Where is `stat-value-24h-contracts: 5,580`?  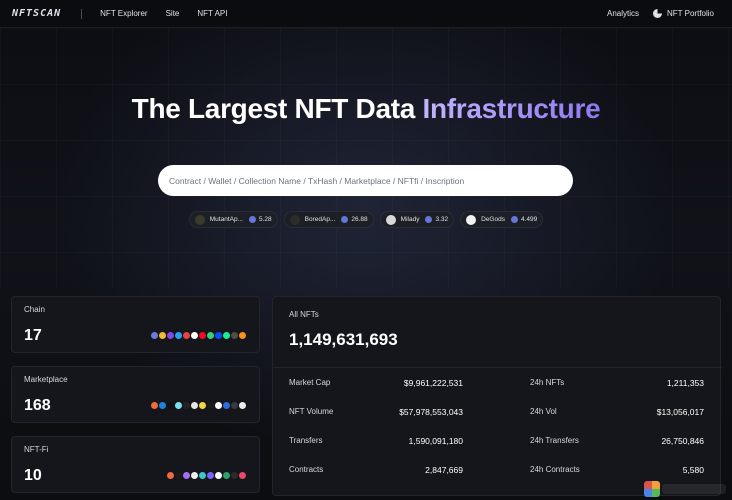 stat-value-24h-contracts: 5,580 is located at coordinates (693, 470).